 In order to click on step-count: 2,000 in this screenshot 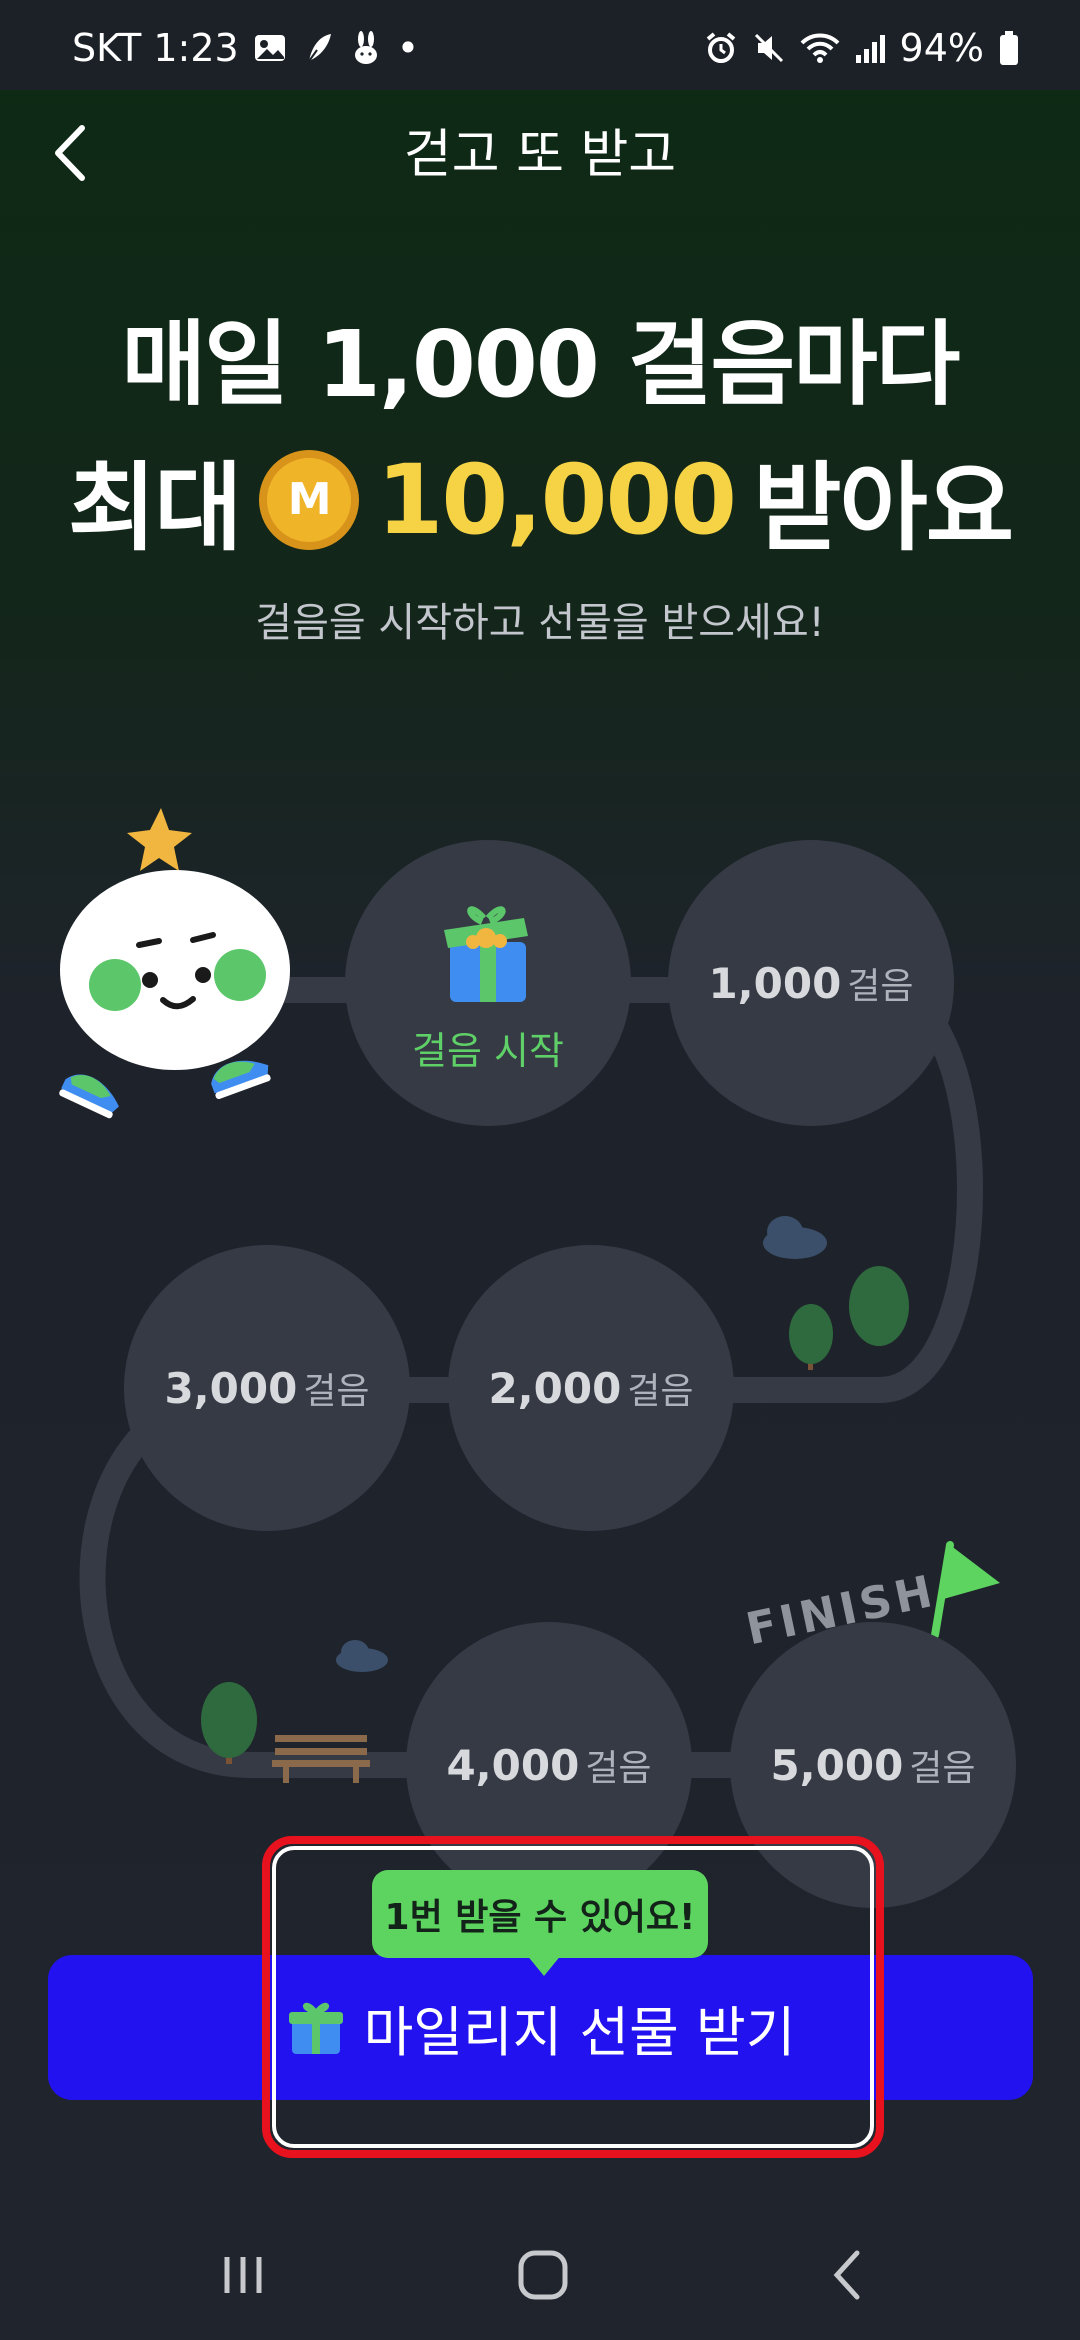, I will do `click(555, 1388)`.